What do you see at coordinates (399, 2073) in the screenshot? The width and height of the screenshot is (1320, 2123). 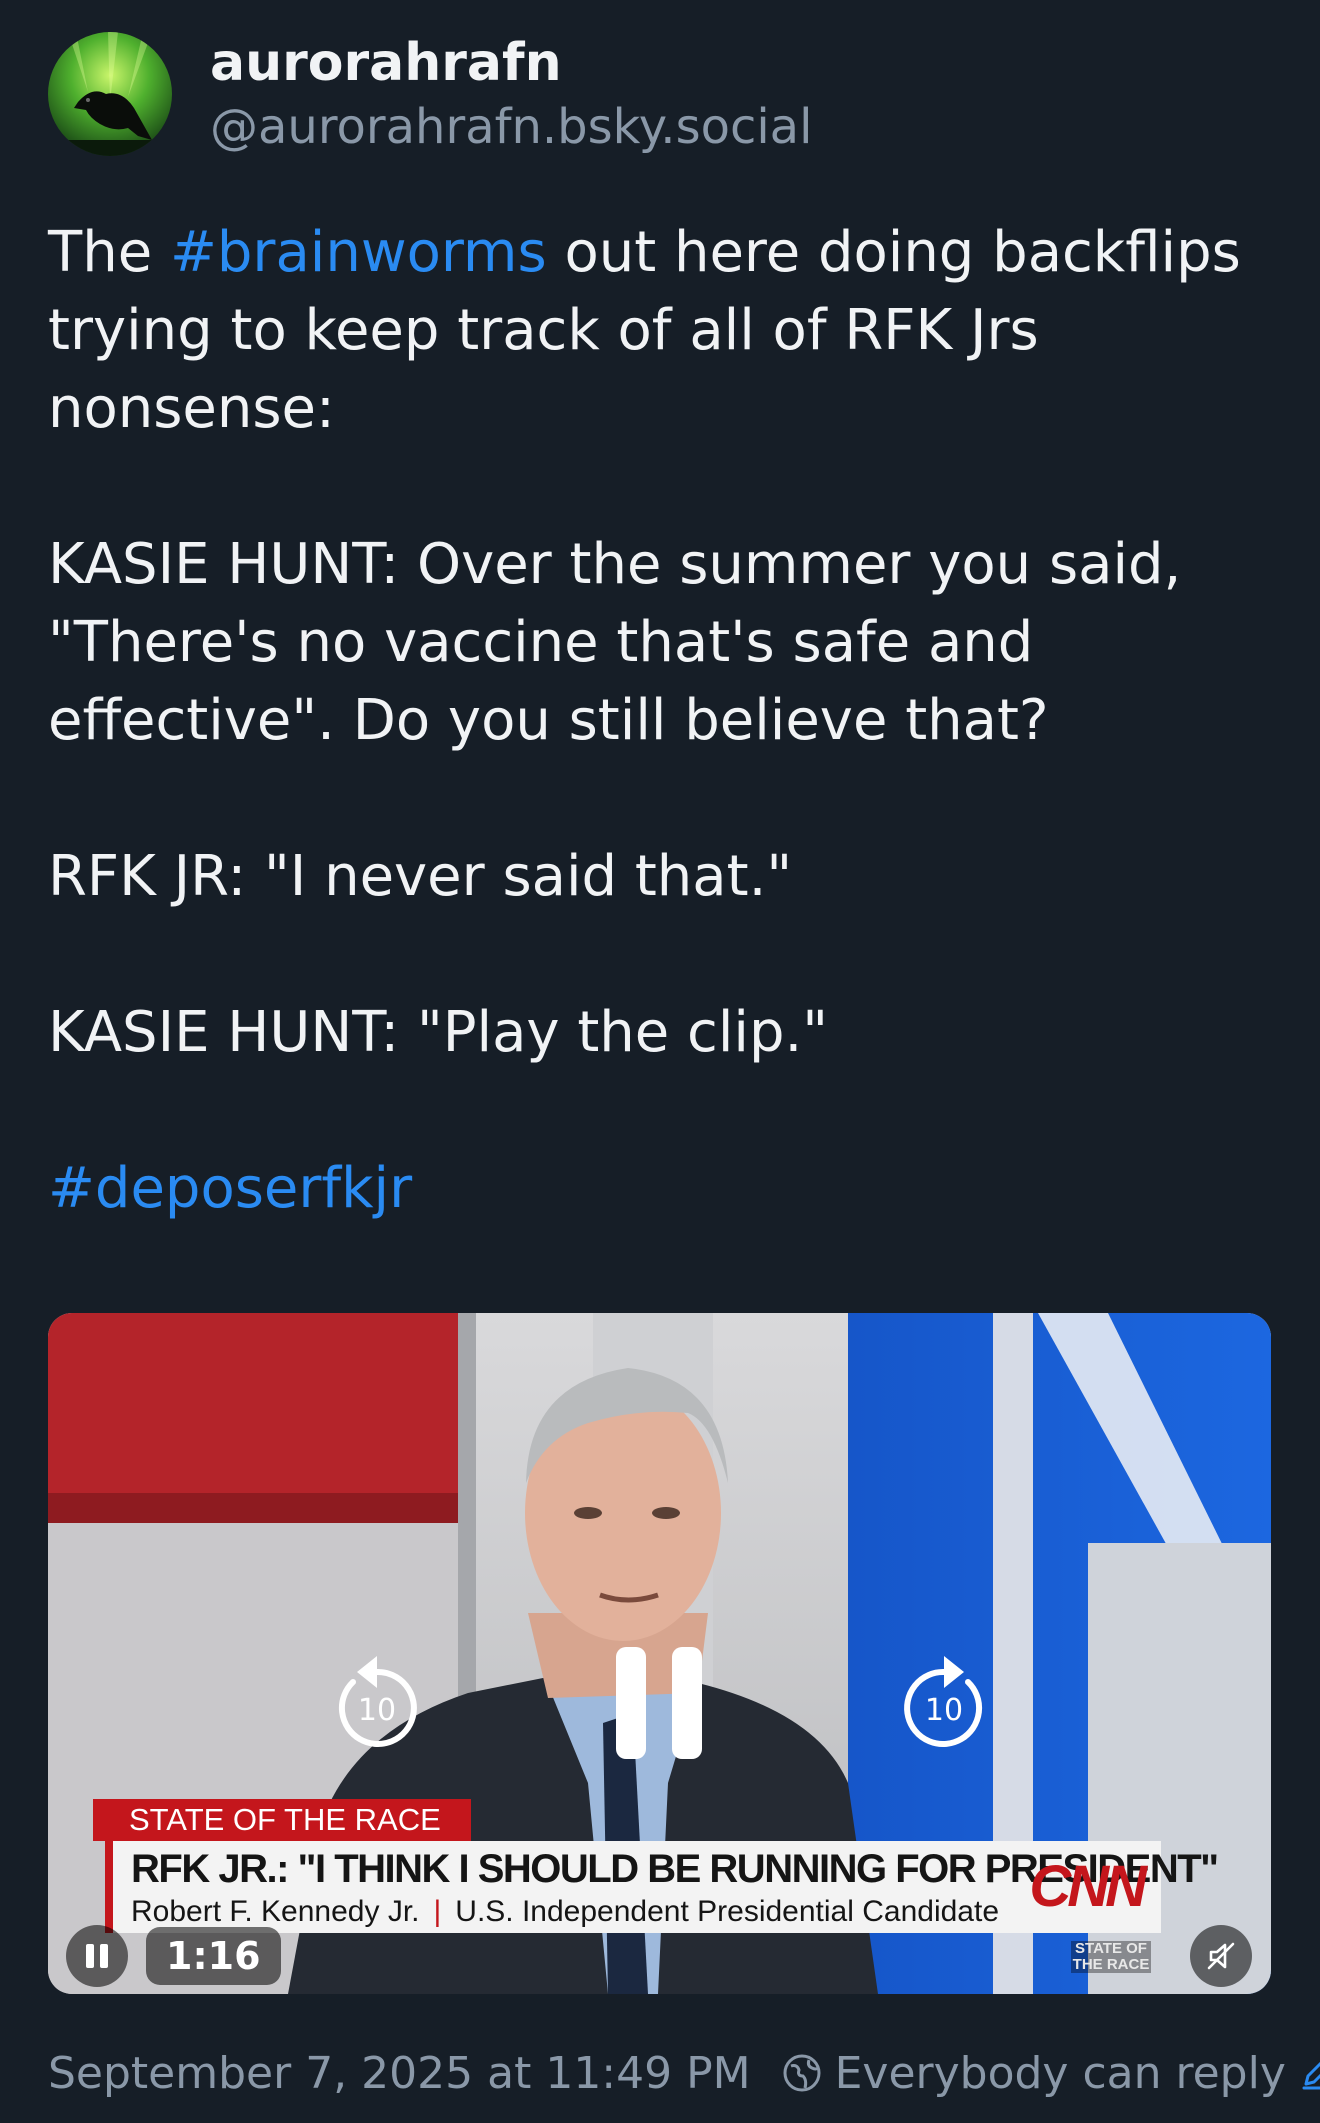 I see `post-timestamp: September 7, 2025 at 11:49 PM` at bounding box center [399, 2073].